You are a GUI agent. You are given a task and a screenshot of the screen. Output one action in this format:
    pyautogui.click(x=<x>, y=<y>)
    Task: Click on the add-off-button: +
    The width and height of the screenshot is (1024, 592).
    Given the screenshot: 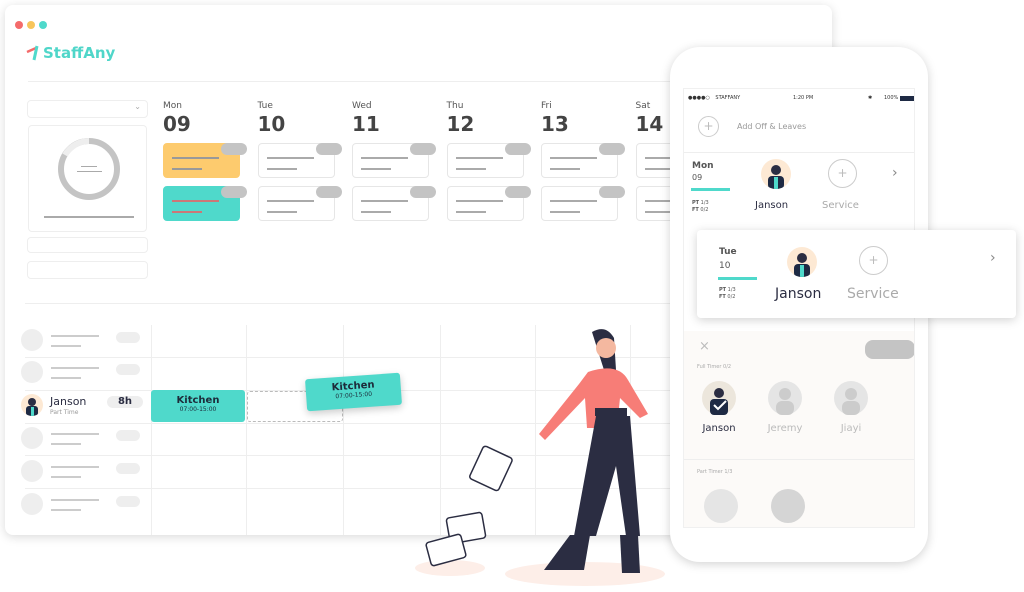 What is the action you would take?
    pyautogui.click(x=708, y=126)
    